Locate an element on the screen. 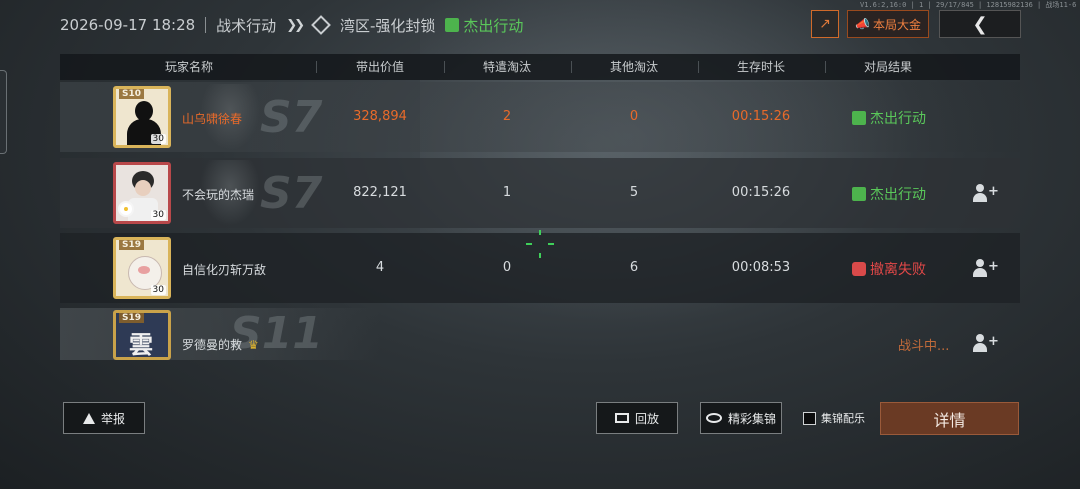 The width and height of the screenshot is (1080, 489). other-kills: 6 is located at coordinates (634, 267).